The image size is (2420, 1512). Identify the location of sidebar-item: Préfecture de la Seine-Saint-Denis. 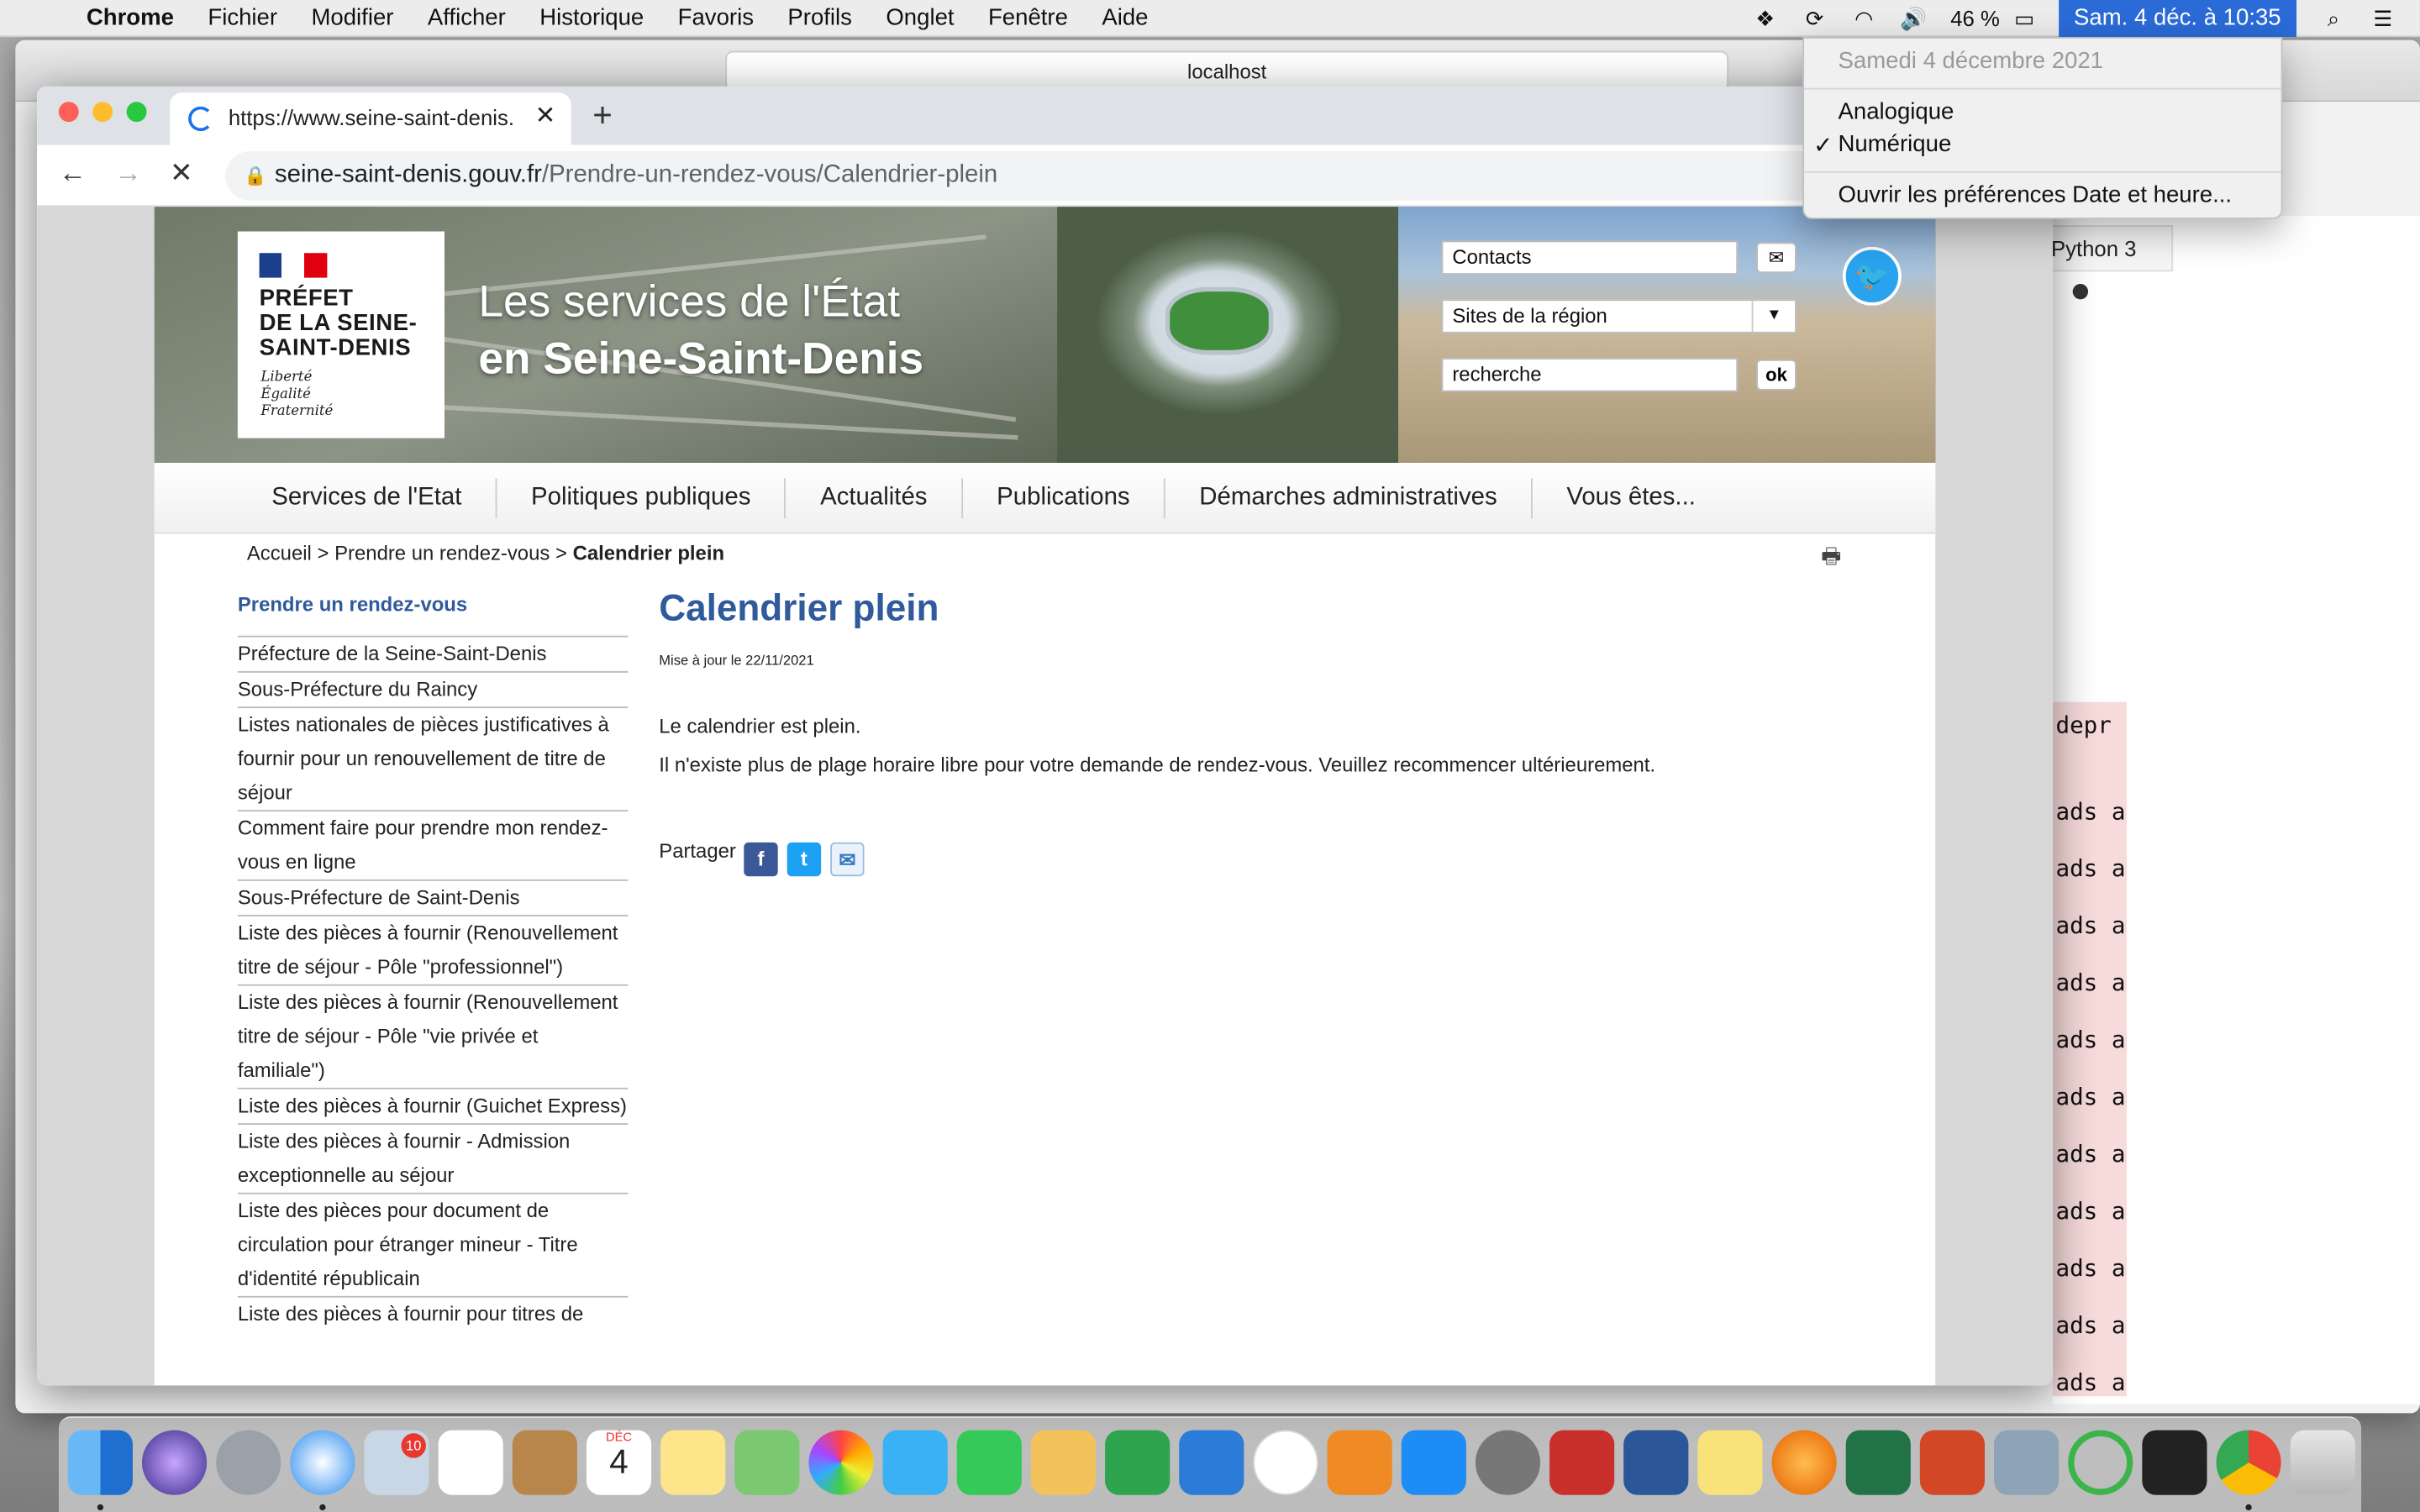
(433, 653).